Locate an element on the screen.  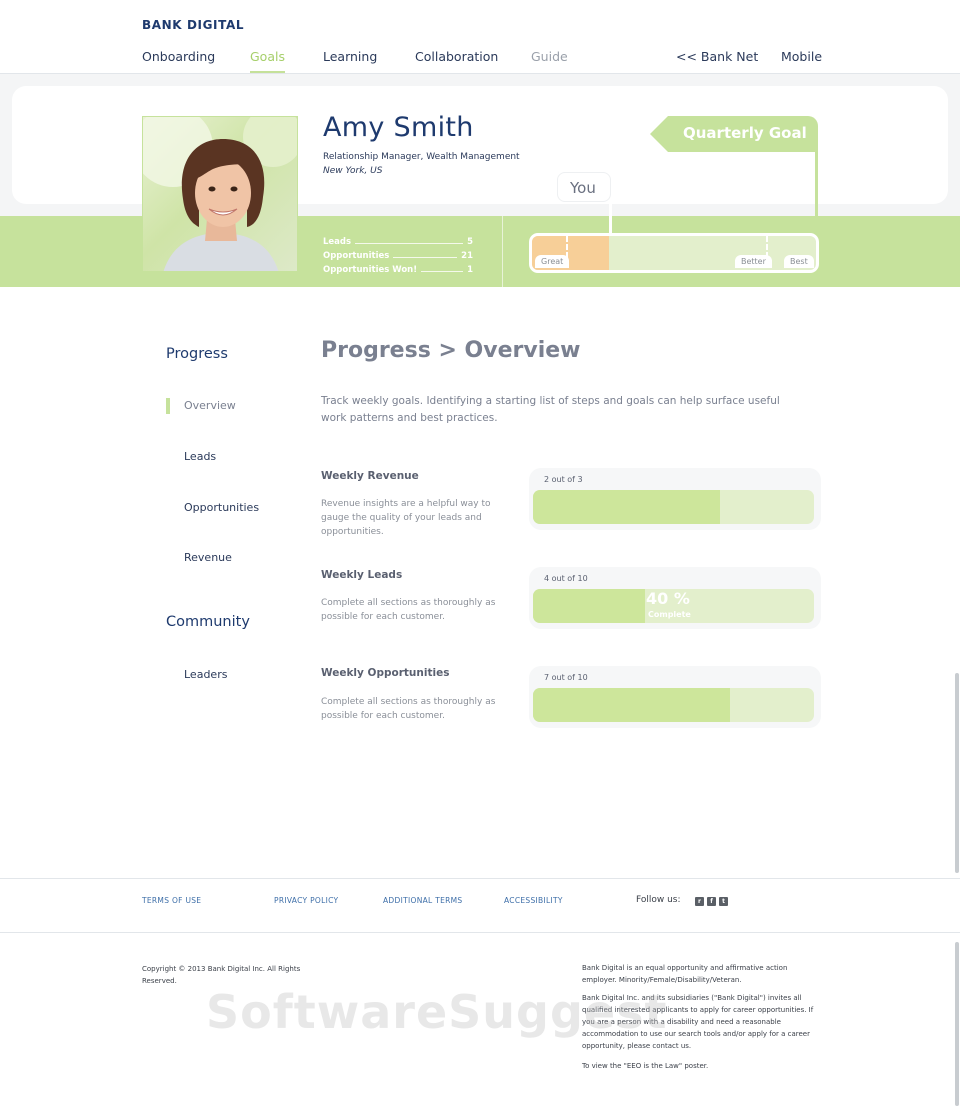
nav-collaboration: Collaboration is located at coordinates (456, 56).